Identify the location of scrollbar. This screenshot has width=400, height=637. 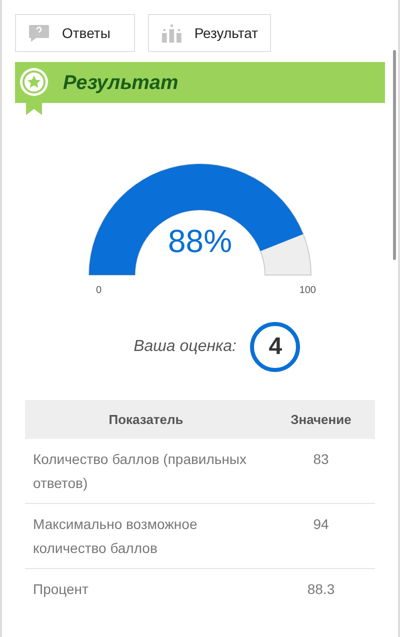
(394, 155).